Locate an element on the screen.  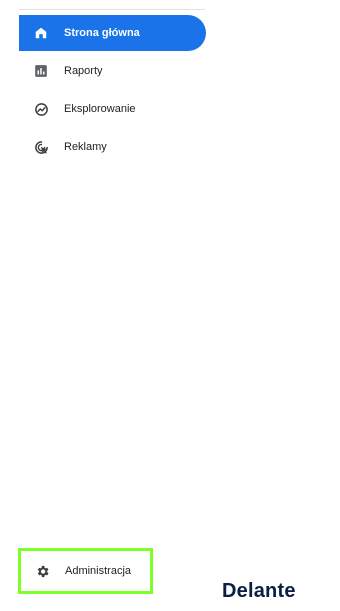
sidebar-item-advertising: Reklamy is located at coordinates (112, 147).